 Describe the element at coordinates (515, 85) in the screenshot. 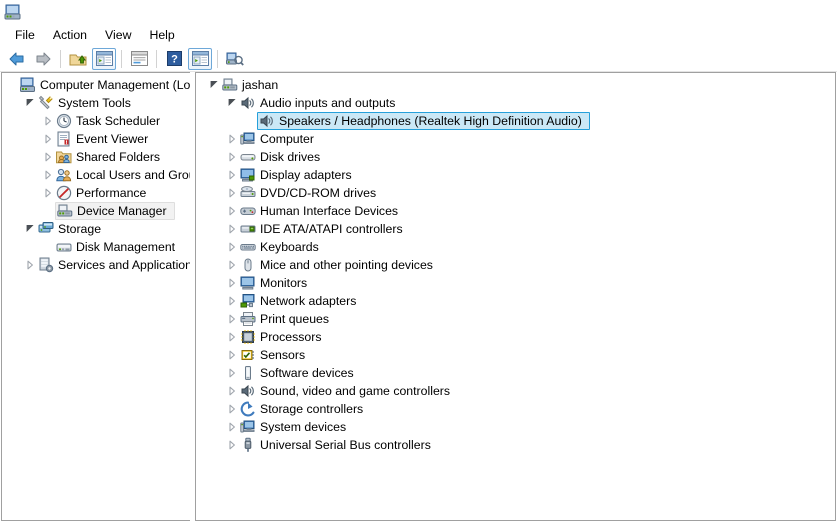

I see `tree-row: jashan` at that location.